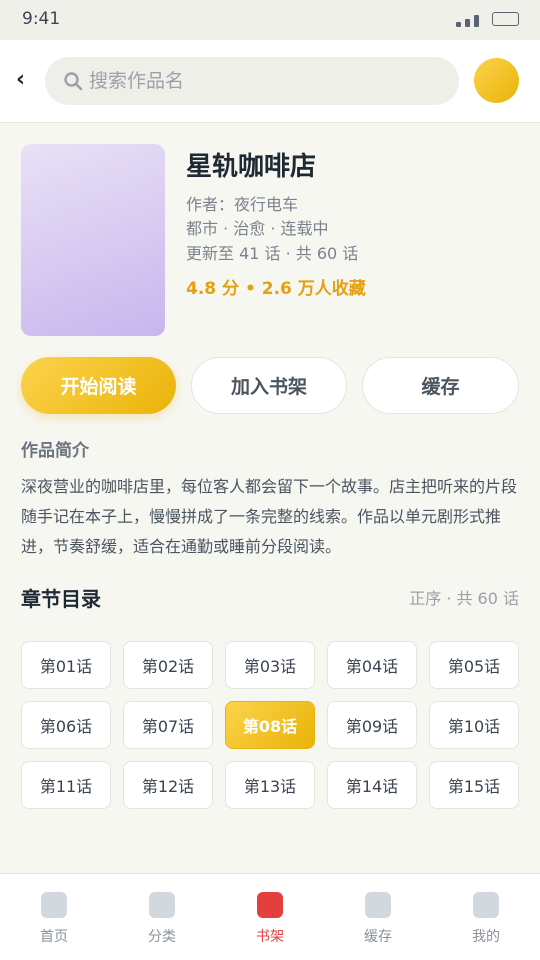 The height and width of the screenshot is (960, 540). What do you see at coordinates (486, 937) in the screenshot?
I see `tab-label: 我的` at bounding box center [486, 937].